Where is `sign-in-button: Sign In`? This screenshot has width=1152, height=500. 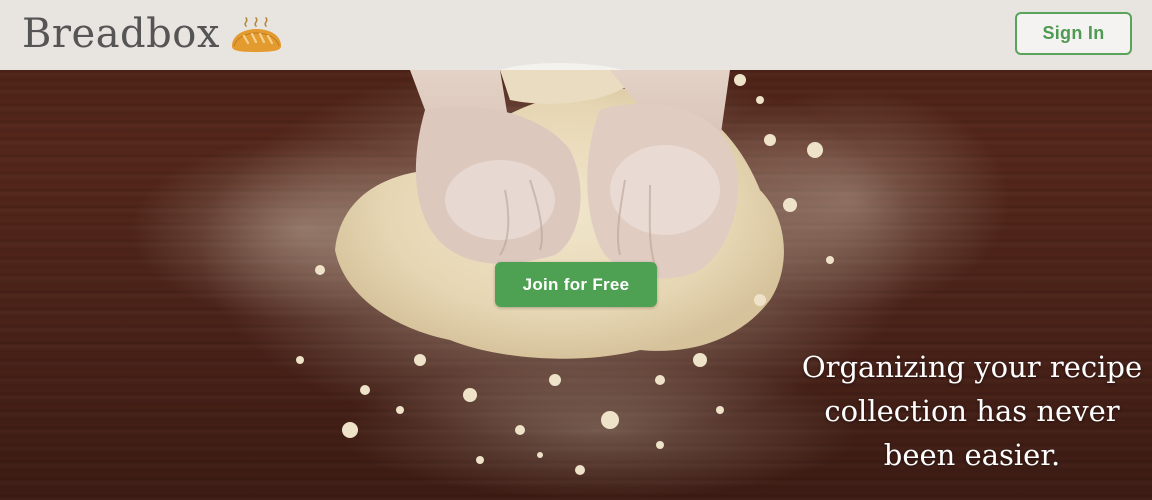 sign-in-button: Sign In is located at coordinates (1073, 33).